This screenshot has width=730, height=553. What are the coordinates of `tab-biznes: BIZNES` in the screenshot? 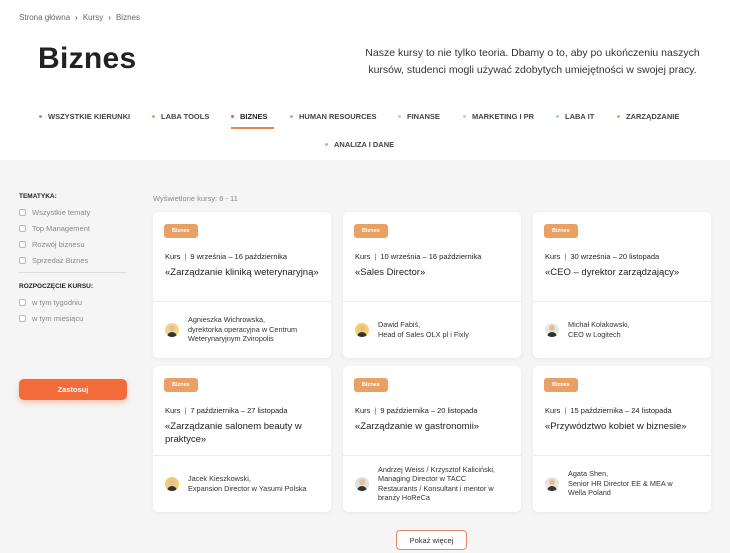 It's located at (252, 118).